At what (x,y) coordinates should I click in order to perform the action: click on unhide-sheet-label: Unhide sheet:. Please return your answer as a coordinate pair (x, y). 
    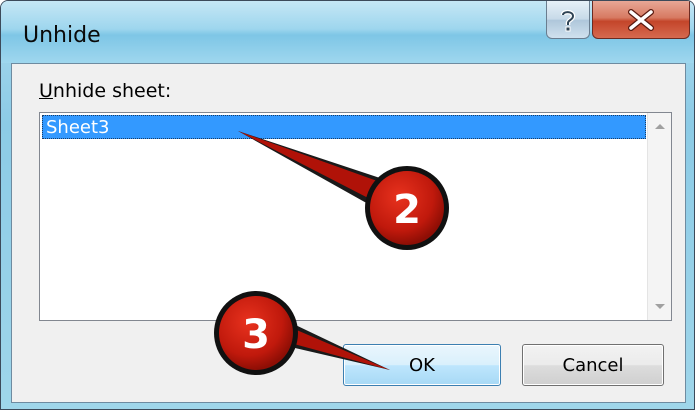
    Looking at the image, I should click on (105, 91).